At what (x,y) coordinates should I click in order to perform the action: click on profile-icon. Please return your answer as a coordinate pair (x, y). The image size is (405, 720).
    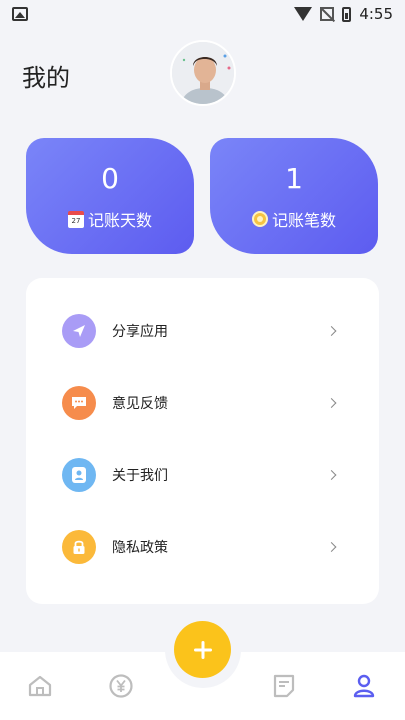
    Looking at the image, I should click on (364, 686).